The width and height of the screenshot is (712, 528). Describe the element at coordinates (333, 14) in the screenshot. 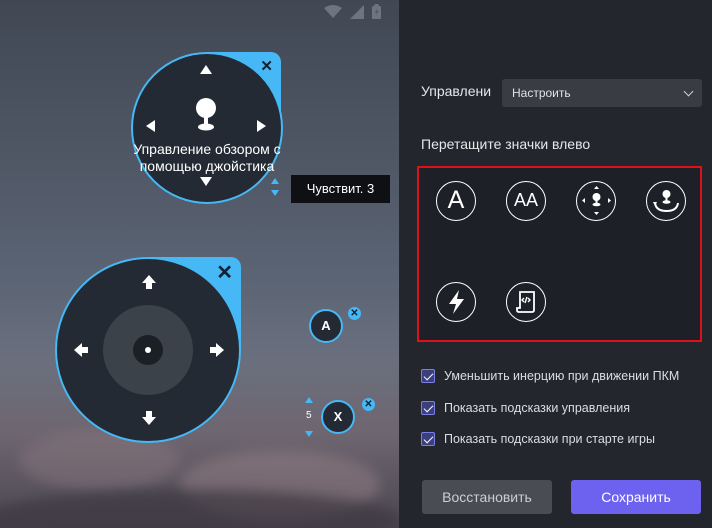

I see `wifi-icon` at that location.